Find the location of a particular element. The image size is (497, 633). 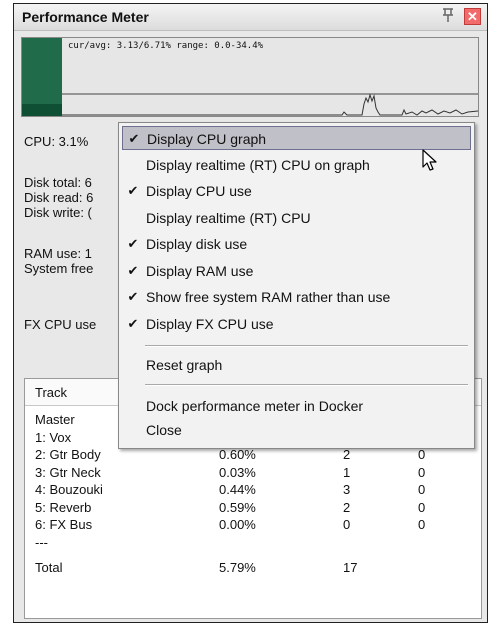

cpu-cell: 0.60% is located at coordinates (237, 454).